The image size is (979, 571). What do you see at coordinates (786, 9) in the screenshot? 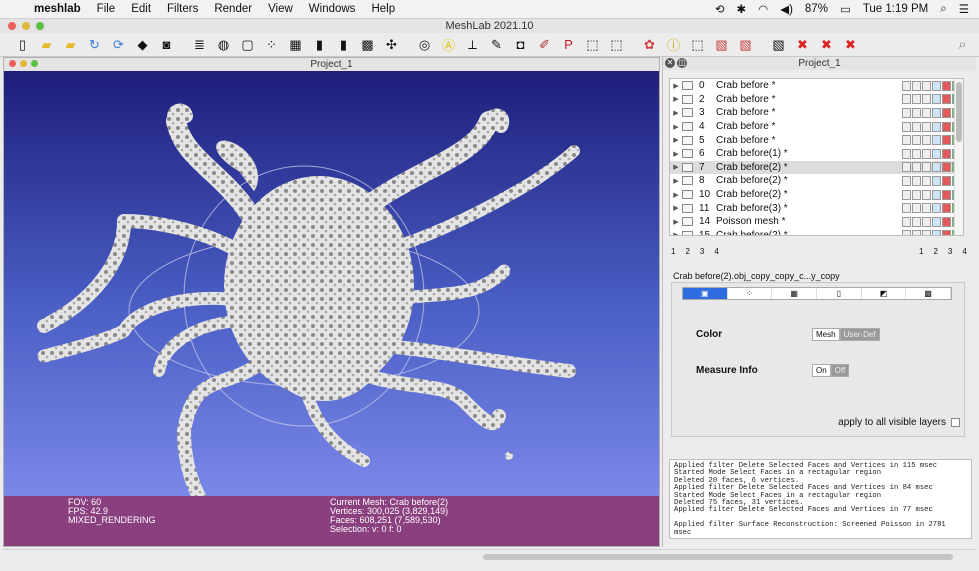
I see `volume-icon: ◀)` at bounding box center [786, 9].